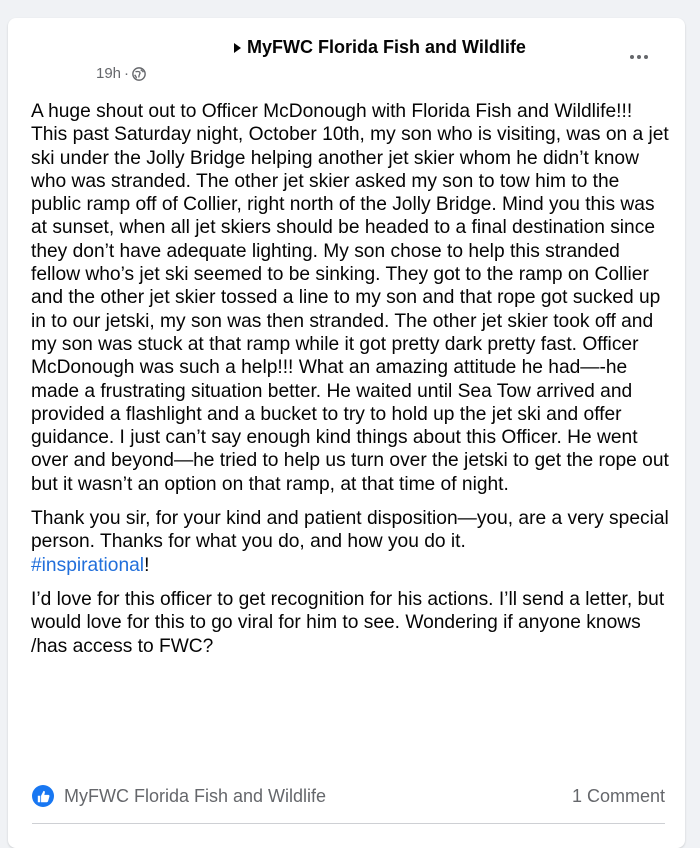 This screenshot has width=700, height=848. I want to click on reactions-summary: MyFWC Florida Fish and Wildlife, so click(195, 796).